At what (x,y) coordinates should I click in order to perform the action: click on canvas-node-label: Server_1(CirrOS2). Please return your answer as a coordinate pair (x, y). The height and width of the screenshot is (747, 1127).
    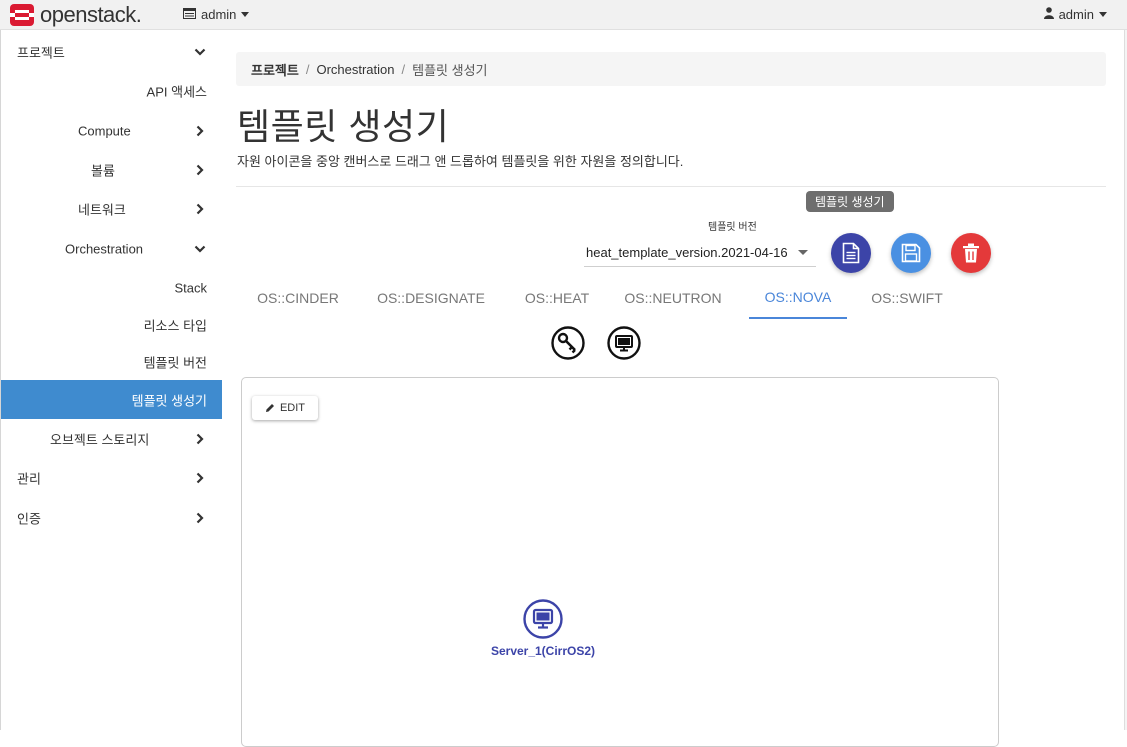
    Looking at the image, I should click on (543, 651).